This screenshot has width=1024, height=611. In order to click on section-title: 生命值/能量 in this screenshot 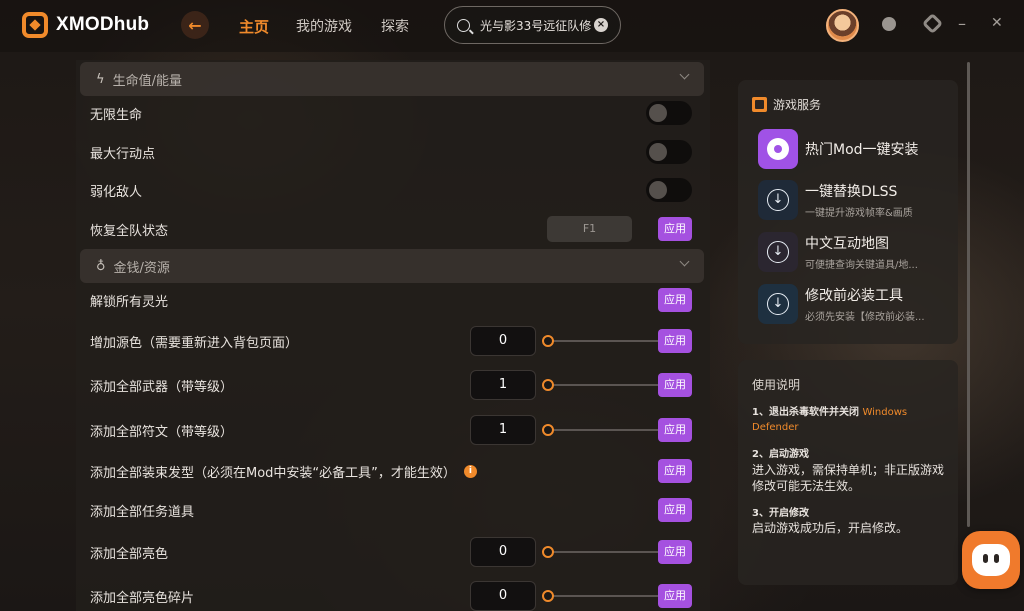, I will do `click(147, 81)`.